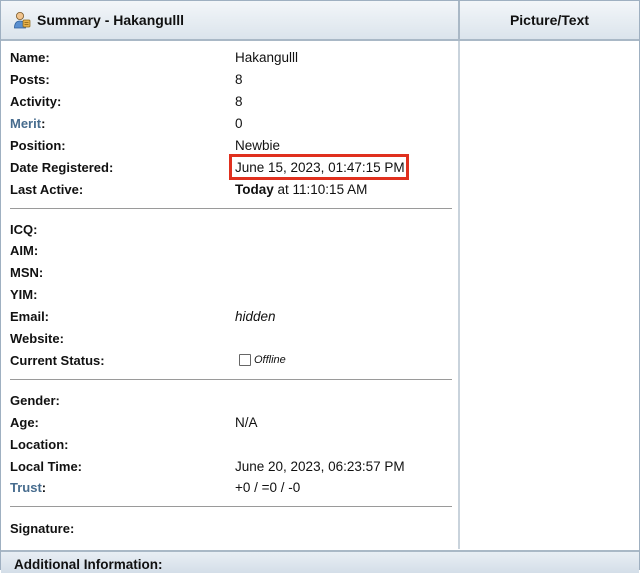  Describe the element at coordinates (549, 20) in the screenshot. I see `picture-text-heading: Picture/Text` at that location.